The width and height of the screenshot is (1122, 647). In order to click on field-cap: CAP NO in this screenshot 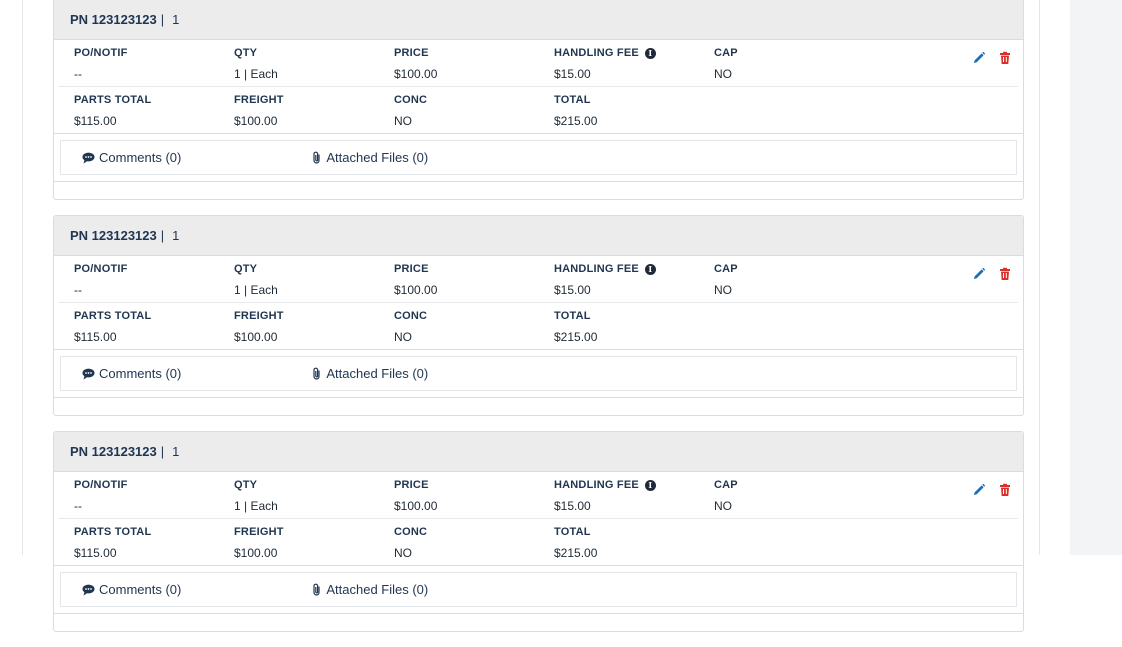, I will do `click(794, 279)`.